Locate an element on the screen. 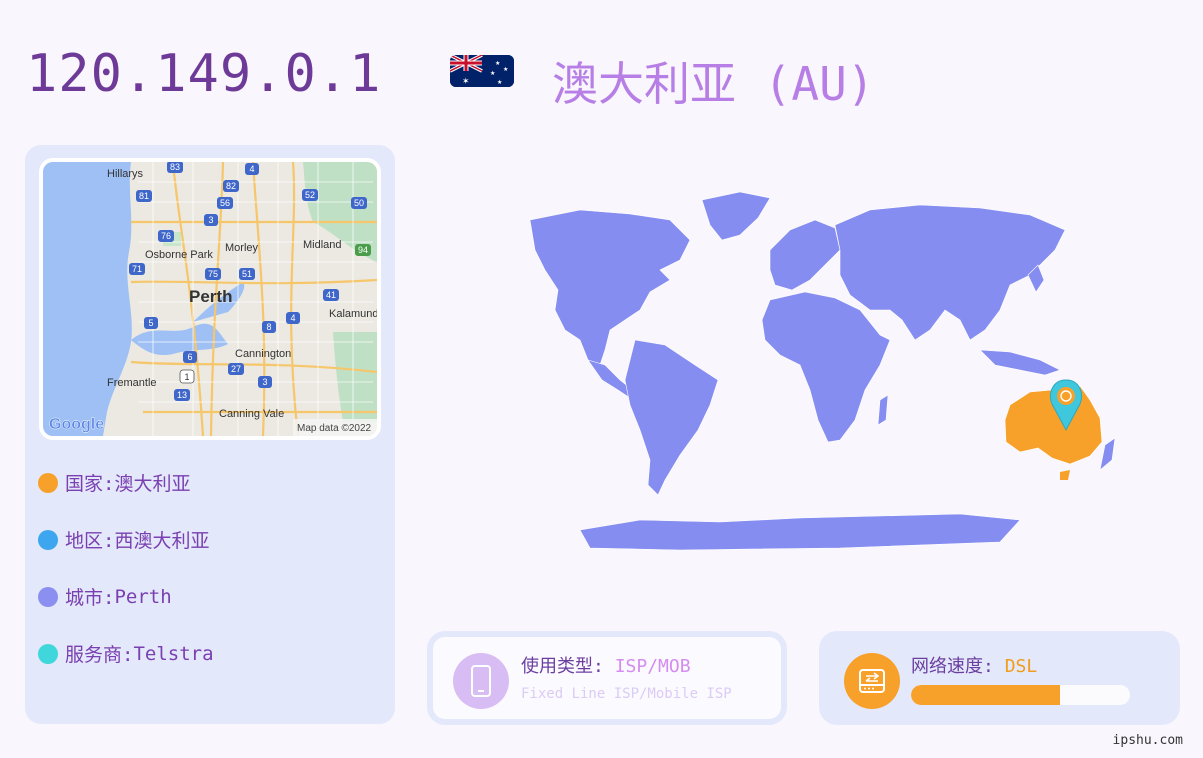  map-attribution: Map data ©2022 is located at coordinates (334, 428).